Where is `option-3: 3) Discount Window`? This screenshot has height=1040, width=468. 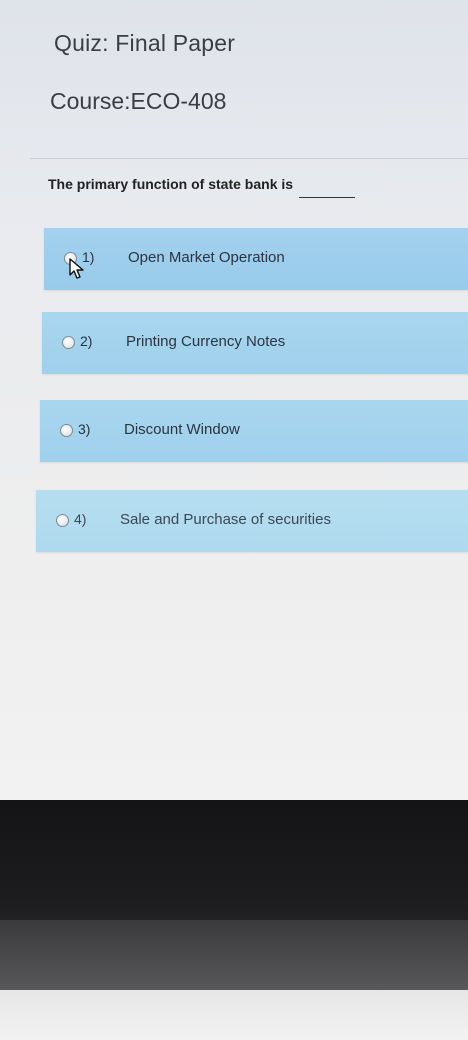 option-3: 3) Discount Window is located at coordinates (254, 431).